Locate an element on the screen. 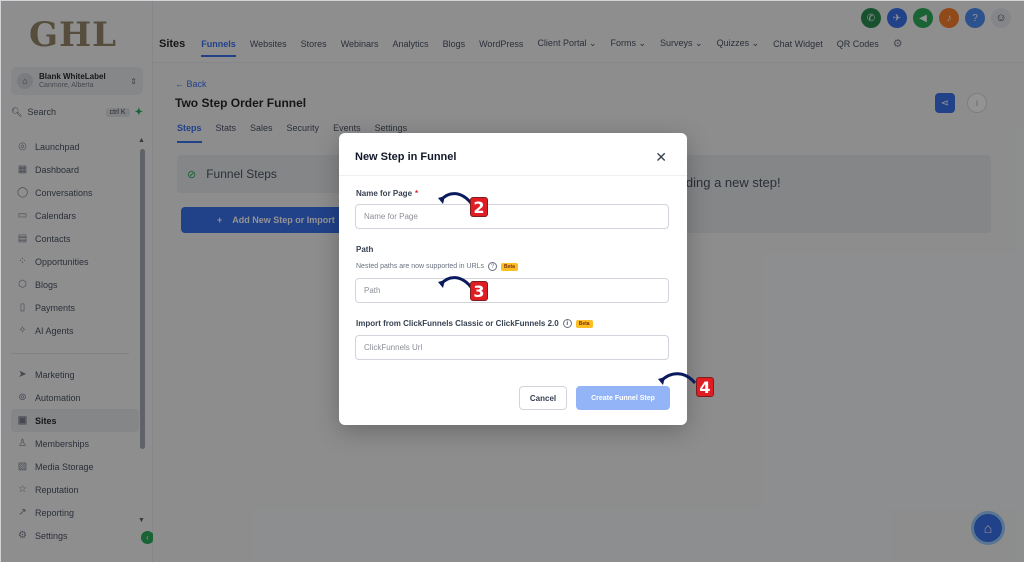 The height and width of the screenshot is (562, 1024). path-field-label: Path is located at coordinates (365, 249).